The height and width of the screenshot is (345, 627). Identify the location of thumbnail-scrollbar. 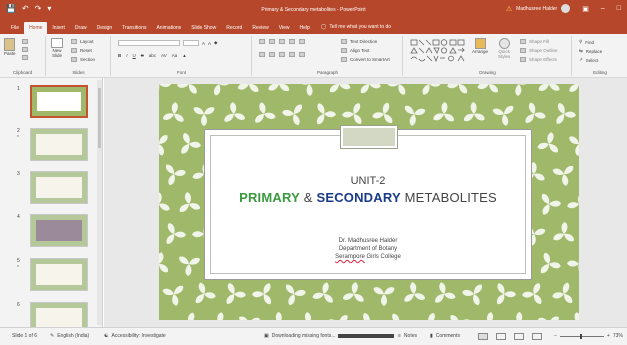
(99, 202).